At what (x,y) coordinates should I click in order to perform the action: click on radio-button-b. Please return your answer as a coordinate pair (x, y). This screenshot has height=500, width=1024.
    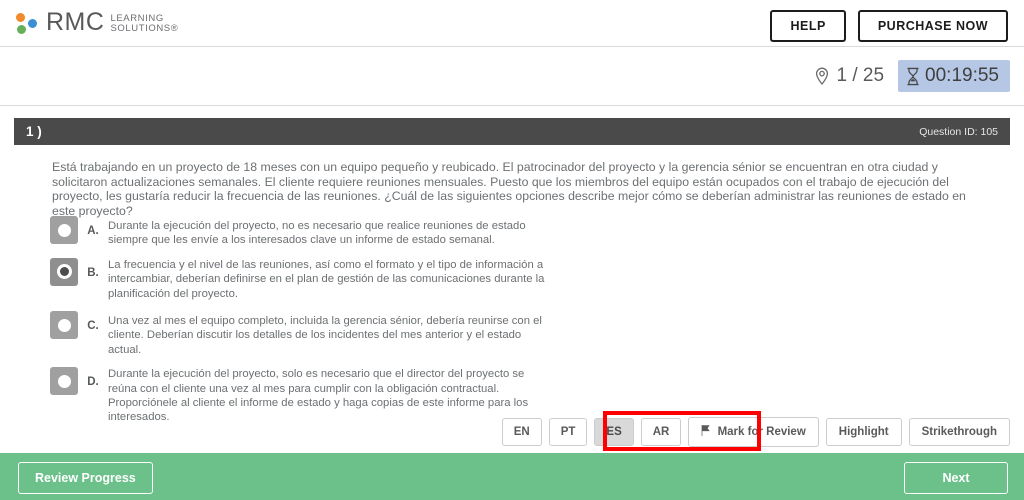
    Looking at the image, I should click on (64, 271).